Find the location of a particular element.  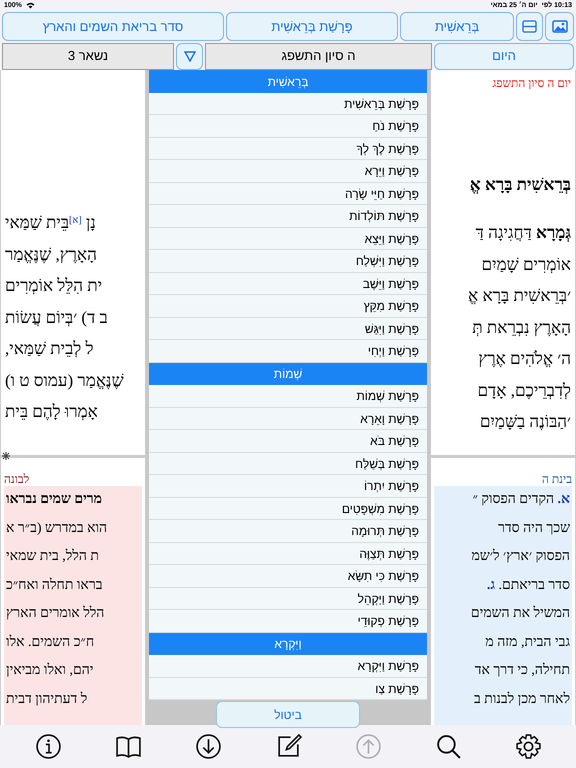

info-icon is located at coordinates (48, 746).